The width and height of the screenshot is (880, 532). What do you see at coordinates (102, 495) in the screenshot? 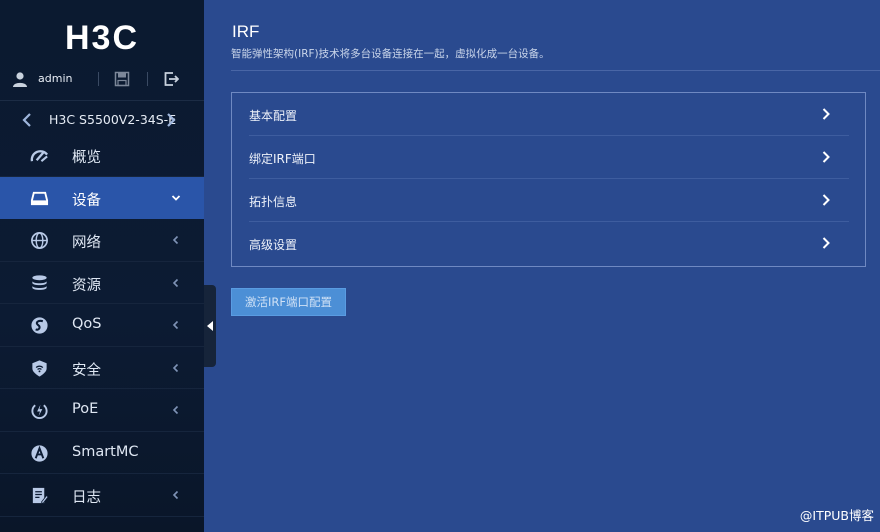
I see `sidebar-item-log: 日志` at bounding box center [102, 495].